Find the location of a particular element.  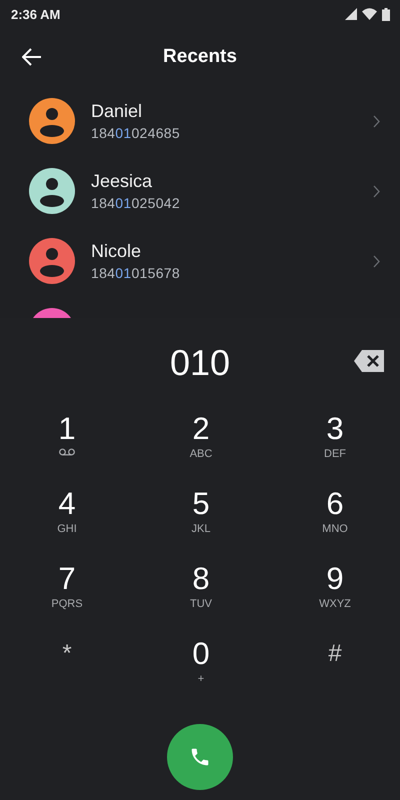

key-letters: PQRS is located at coordinates (67, 604).